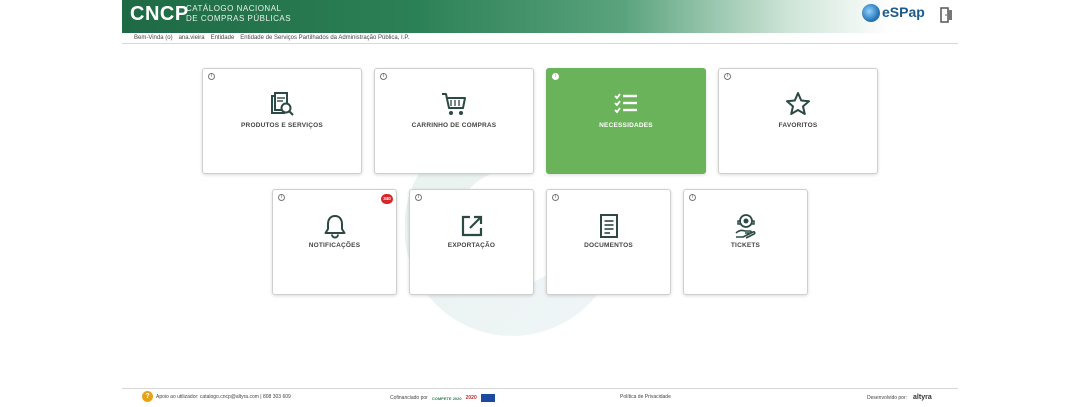 Image resolution: width=1080 pixels, height=407 pixels. Describe the element at coordinates (454, 121) in the screenshot. I see `card-carrinho-compras: i CARRINHO DE COMPRAS` at that location.